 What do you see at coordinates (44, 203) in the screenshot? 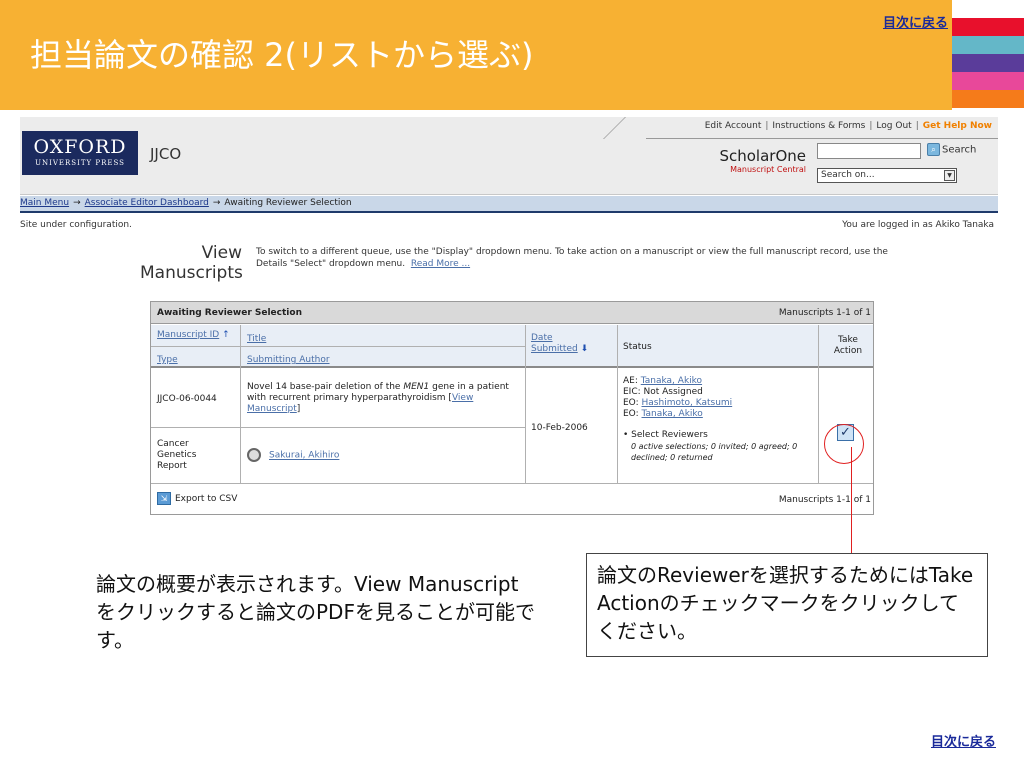
I see `breadcrumb-main-menu: Main Menu` at bounding box center [44, 203].